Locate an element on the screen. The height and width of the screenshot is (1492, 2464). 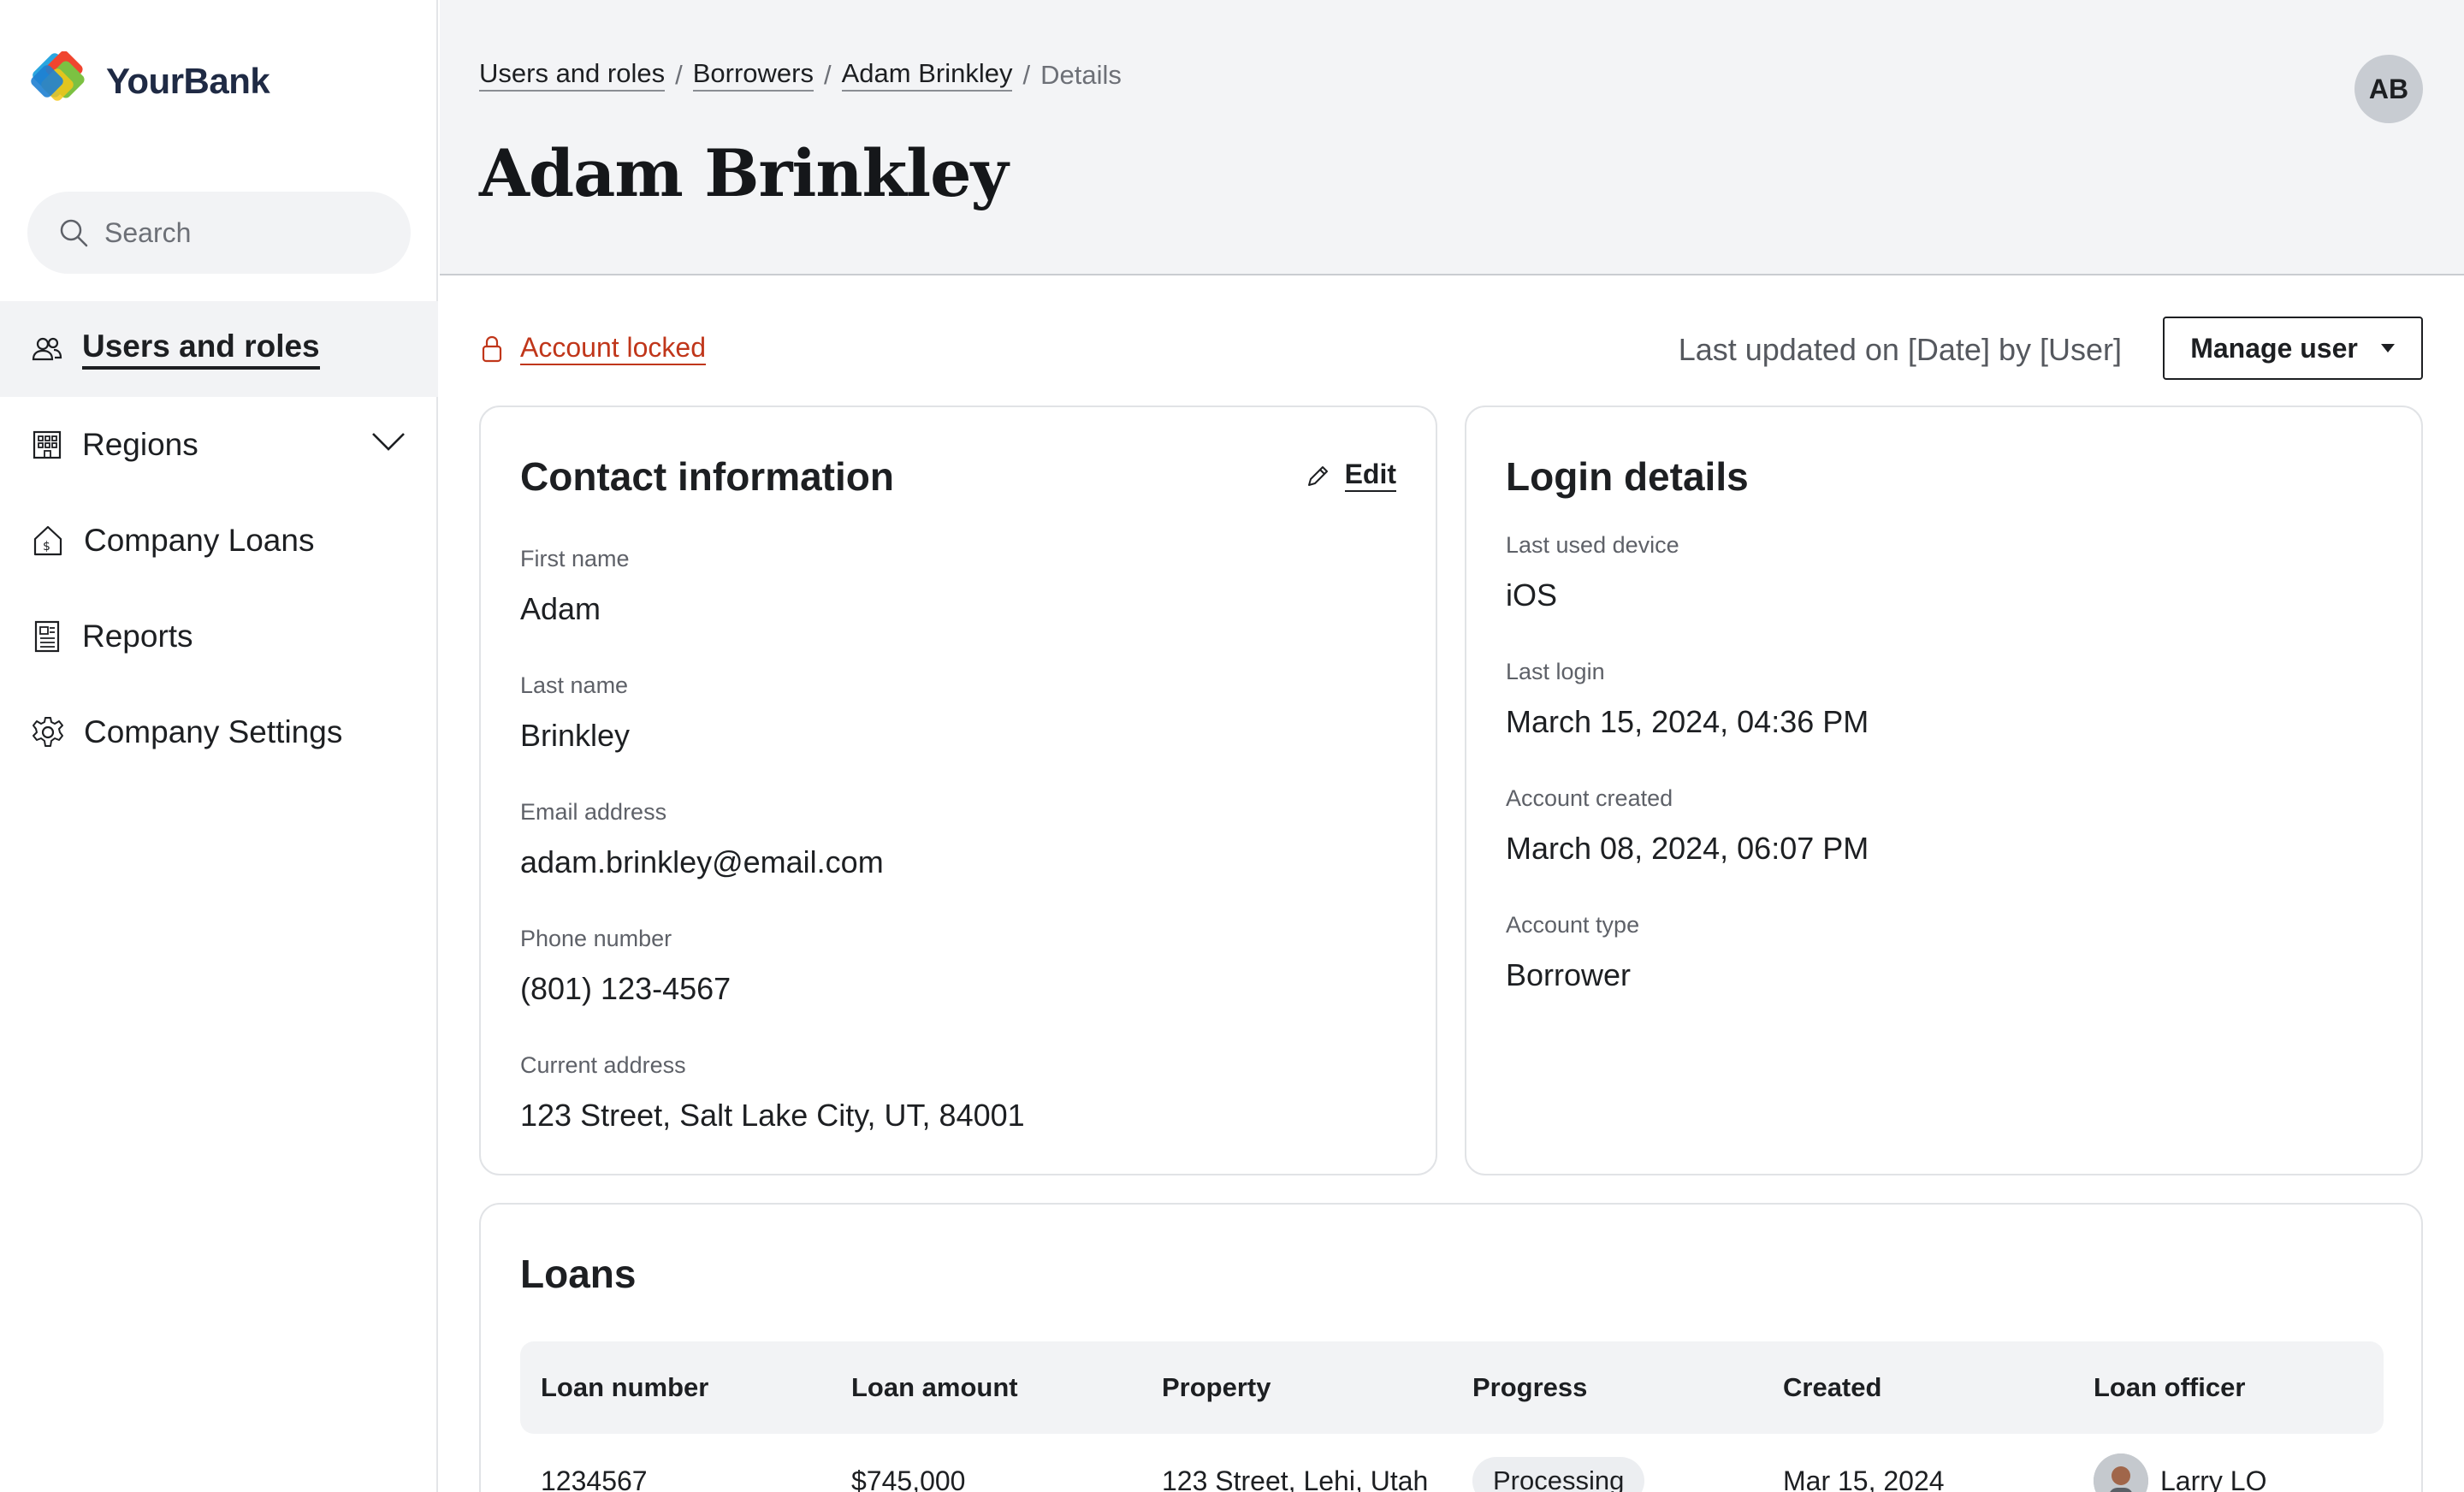
field-label: Current address is located at coordinates (603, 1065).